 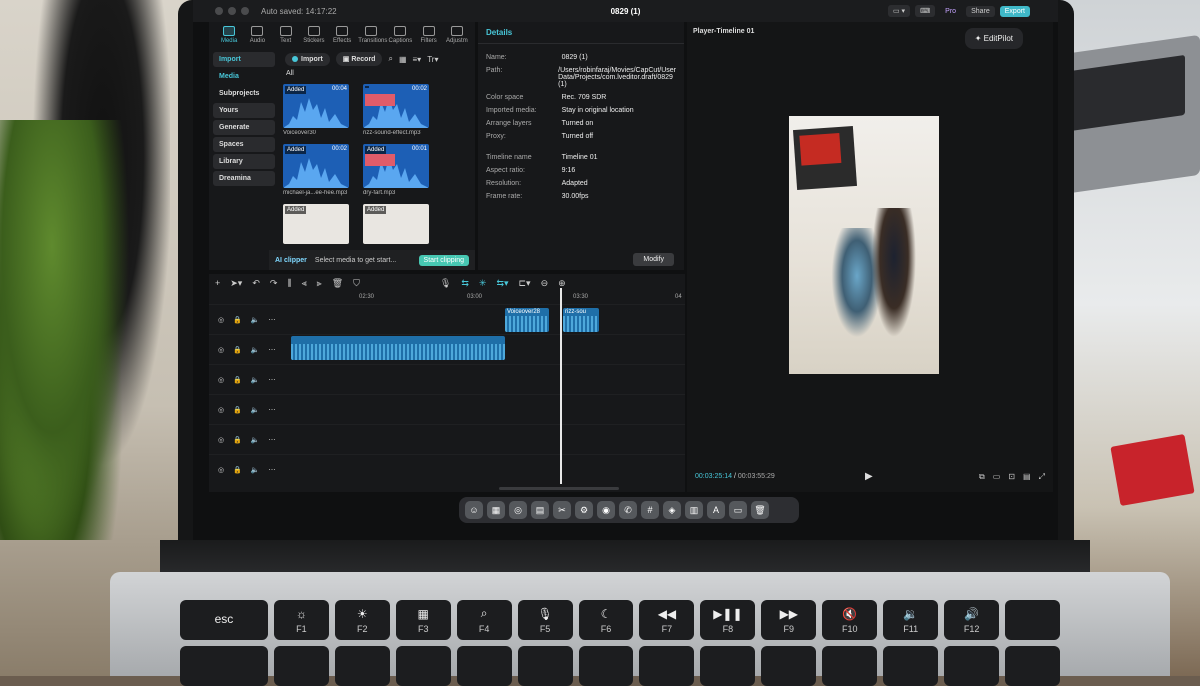 I want to click on snap-icon: ⇆▾, so click(x=502, y=283).